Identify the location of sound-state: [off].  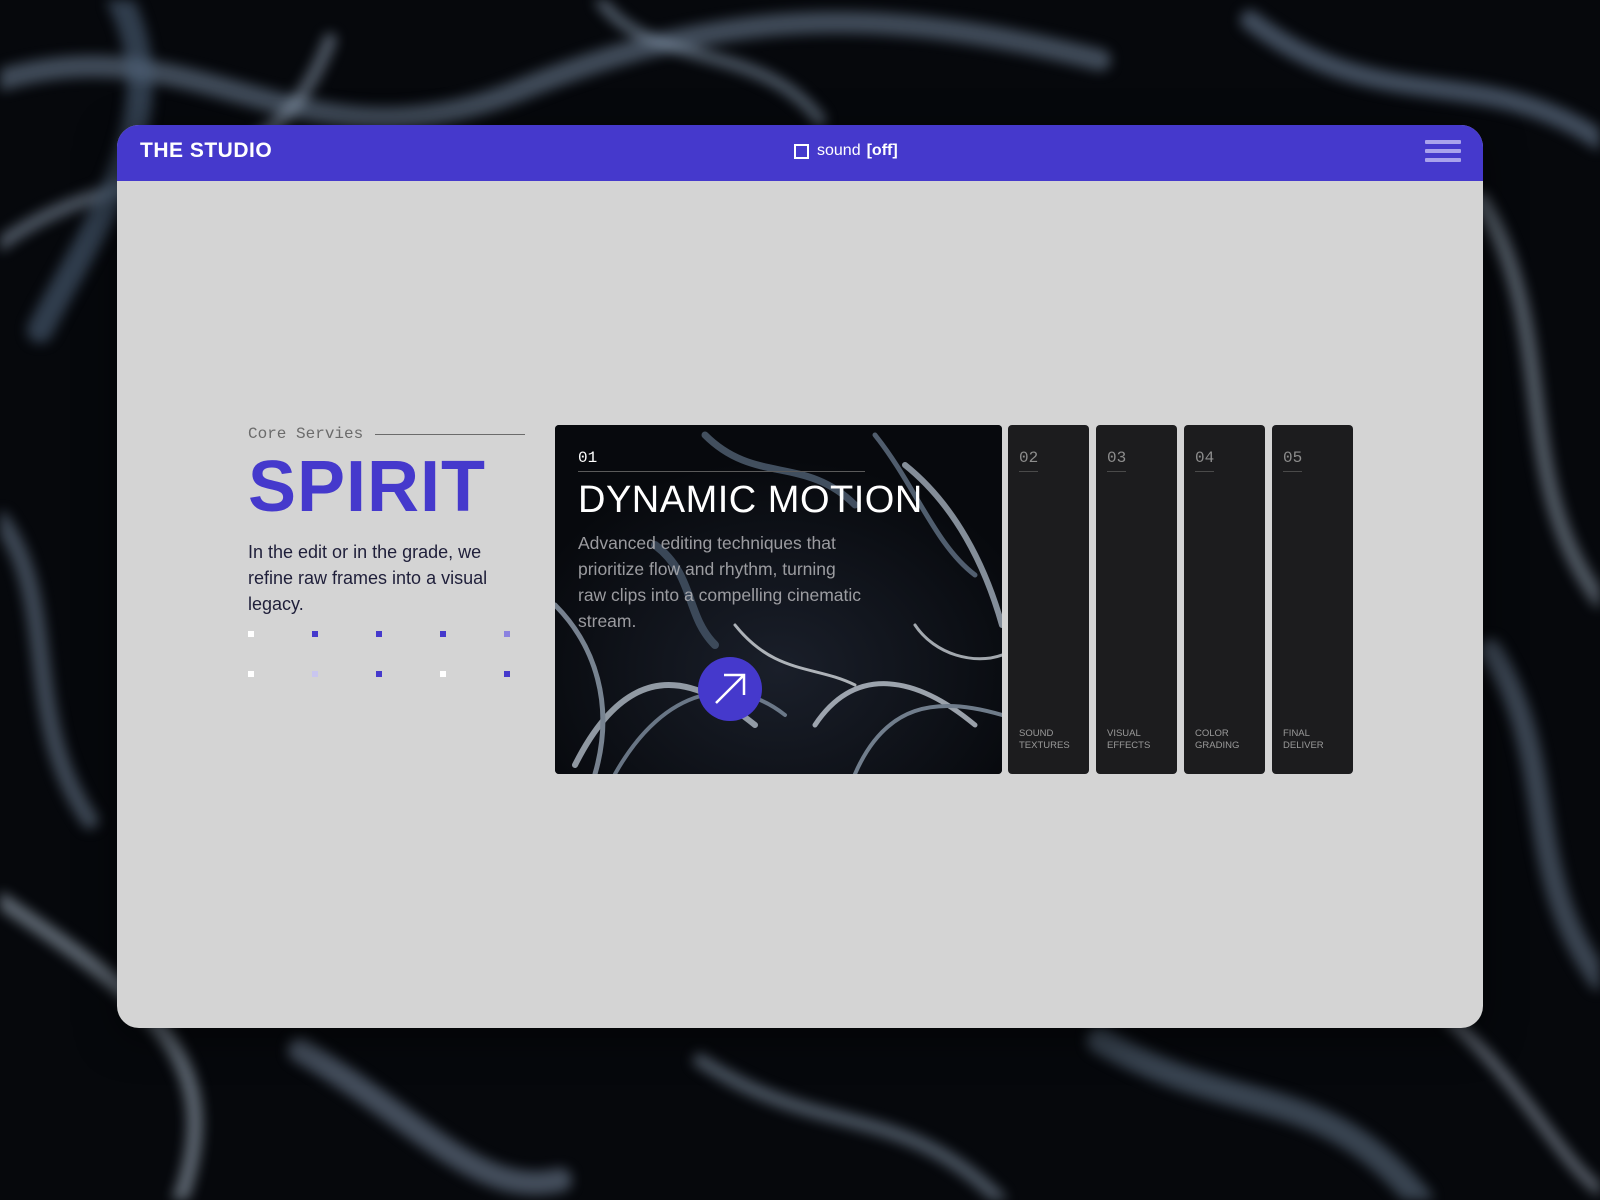
(882, 150).